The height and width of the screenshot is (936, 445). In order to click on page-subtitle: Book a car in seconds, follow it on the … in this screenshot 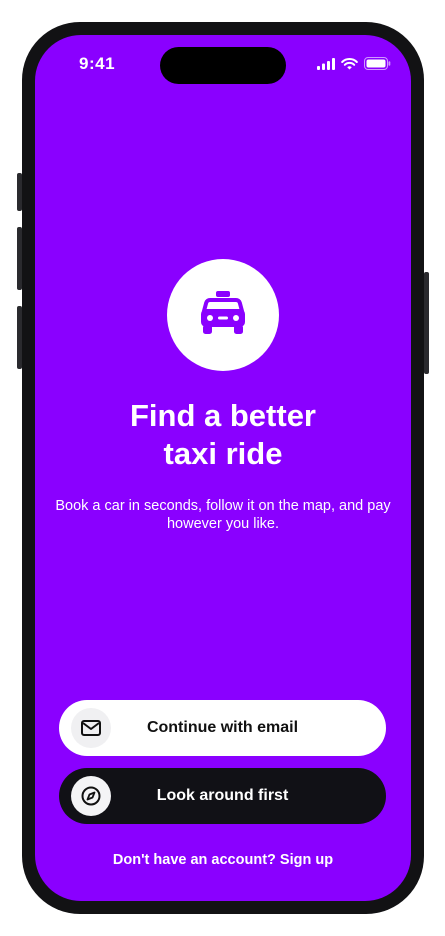, I will do `click(223, 515)`.